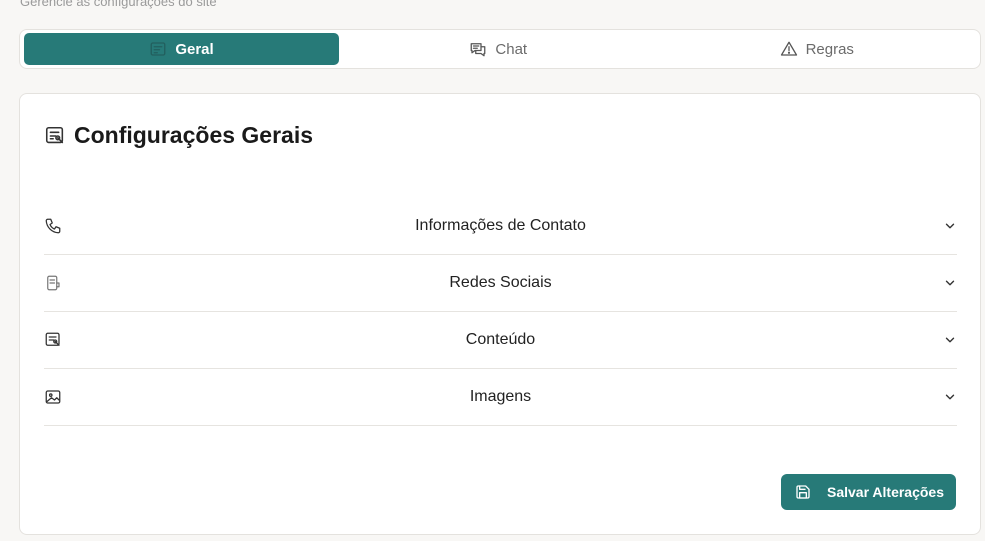  I want to click on accordion-label: Imagens, so click(500, 396).